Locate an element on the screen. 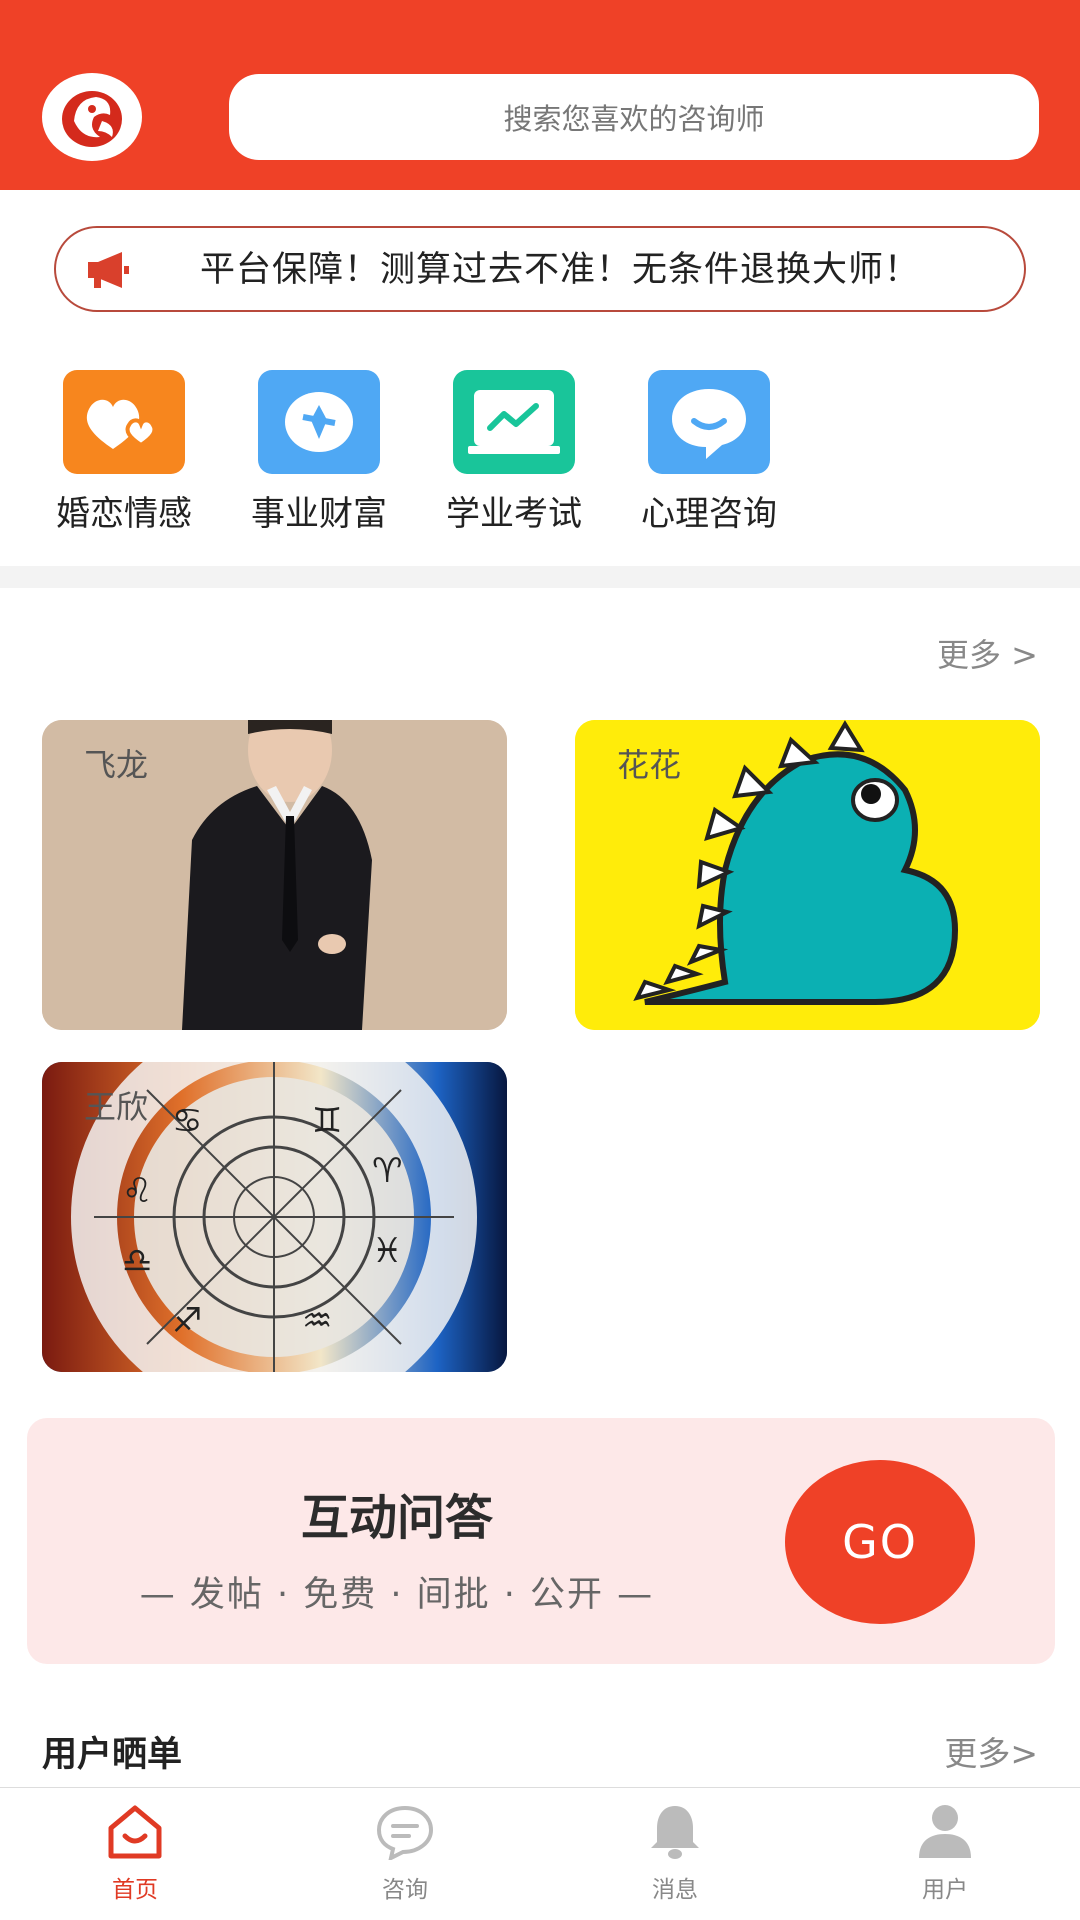 The height and width of the screenshot is (1920, 1080). category-psychology: 心理咨询 is located at coordinates (709, 452).